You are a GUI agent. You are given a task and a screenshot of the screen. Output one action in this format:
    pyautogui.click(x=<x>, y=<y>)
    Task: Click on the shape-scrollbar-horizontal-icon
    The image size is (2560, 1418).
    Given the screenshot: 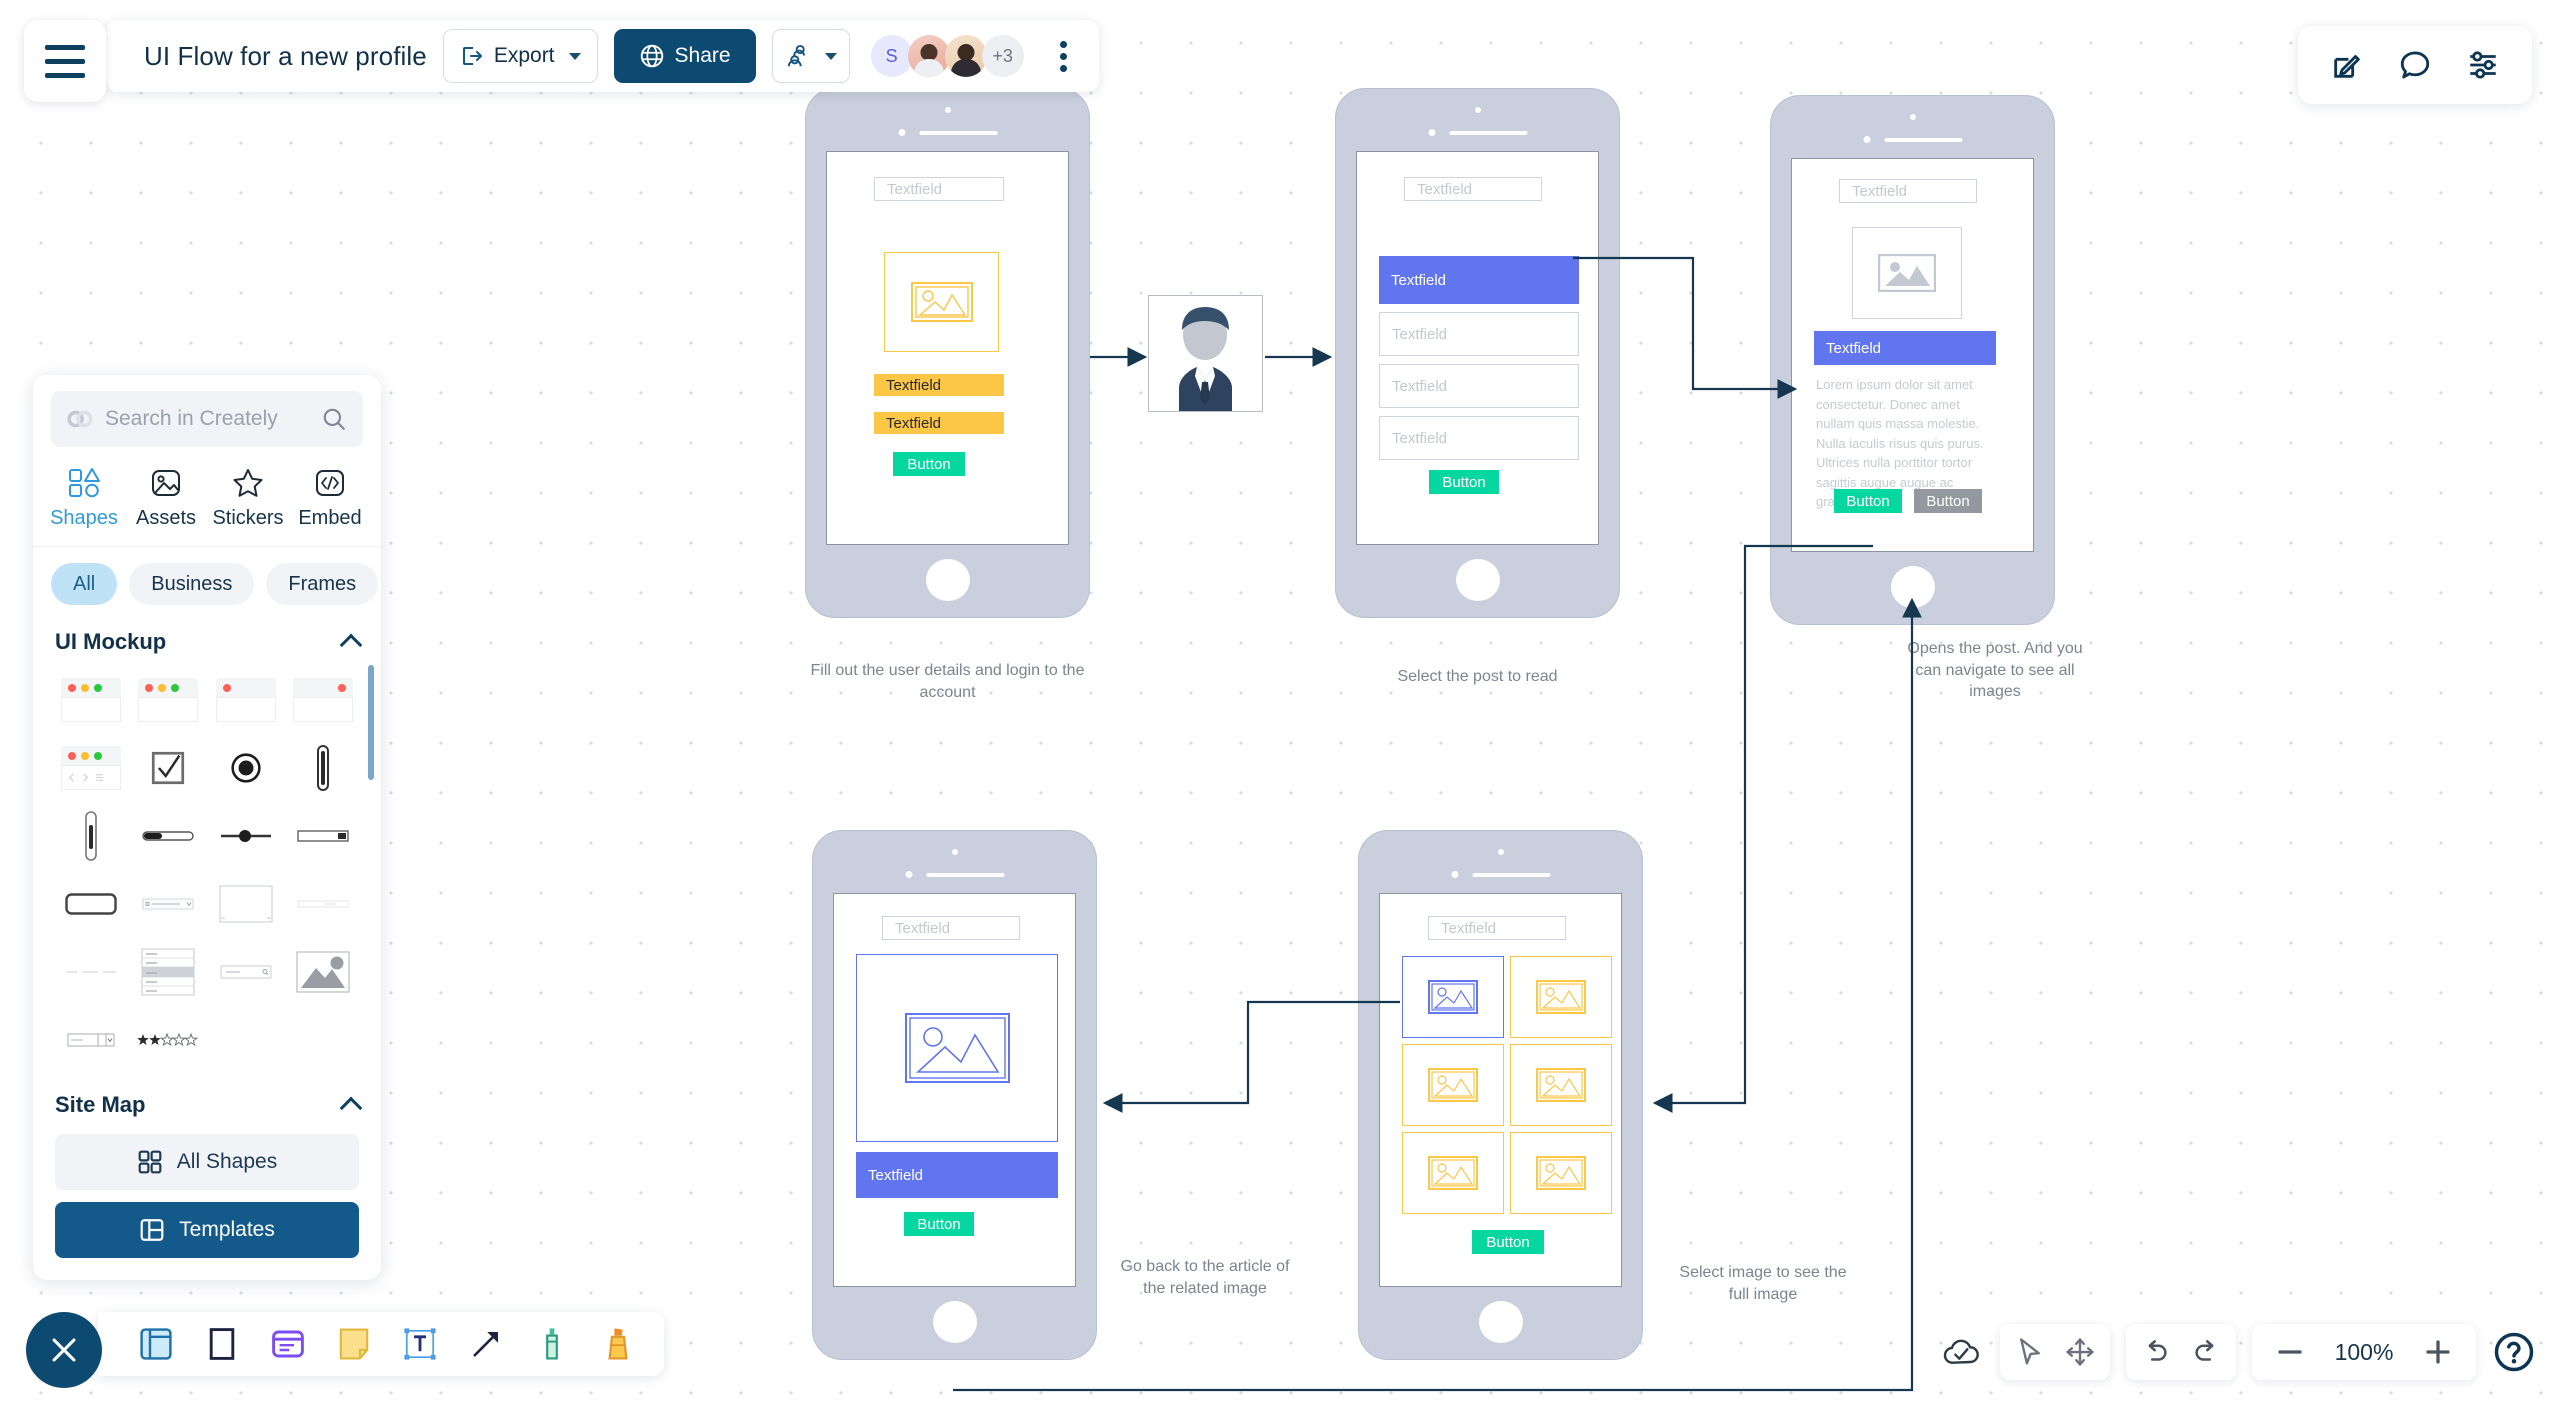 What is the action you would take?
    pyautogui.click(x=324, y=836)
    